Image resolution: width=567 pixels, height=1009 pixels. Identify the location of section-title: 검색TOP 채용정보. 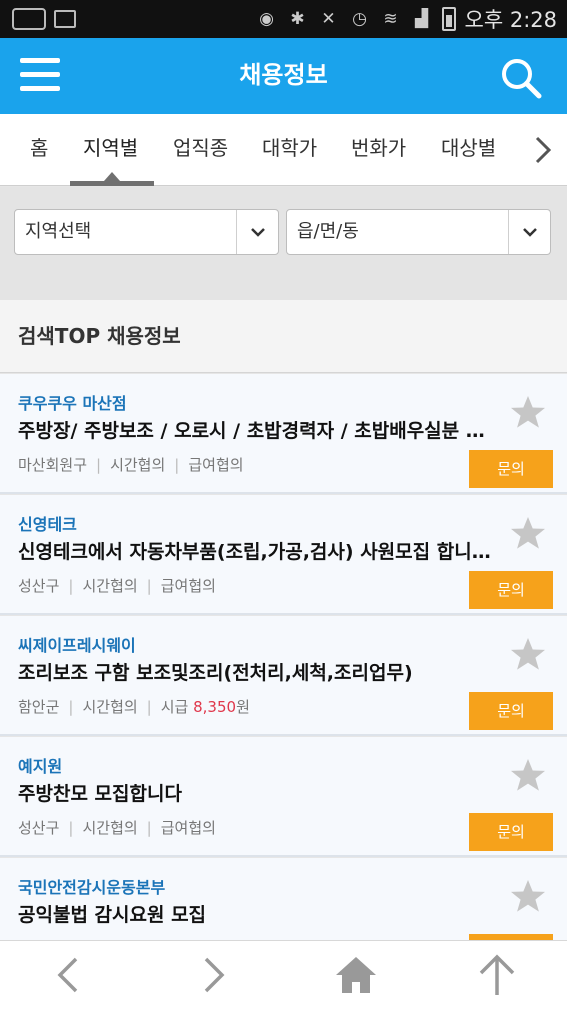
(99, 336).